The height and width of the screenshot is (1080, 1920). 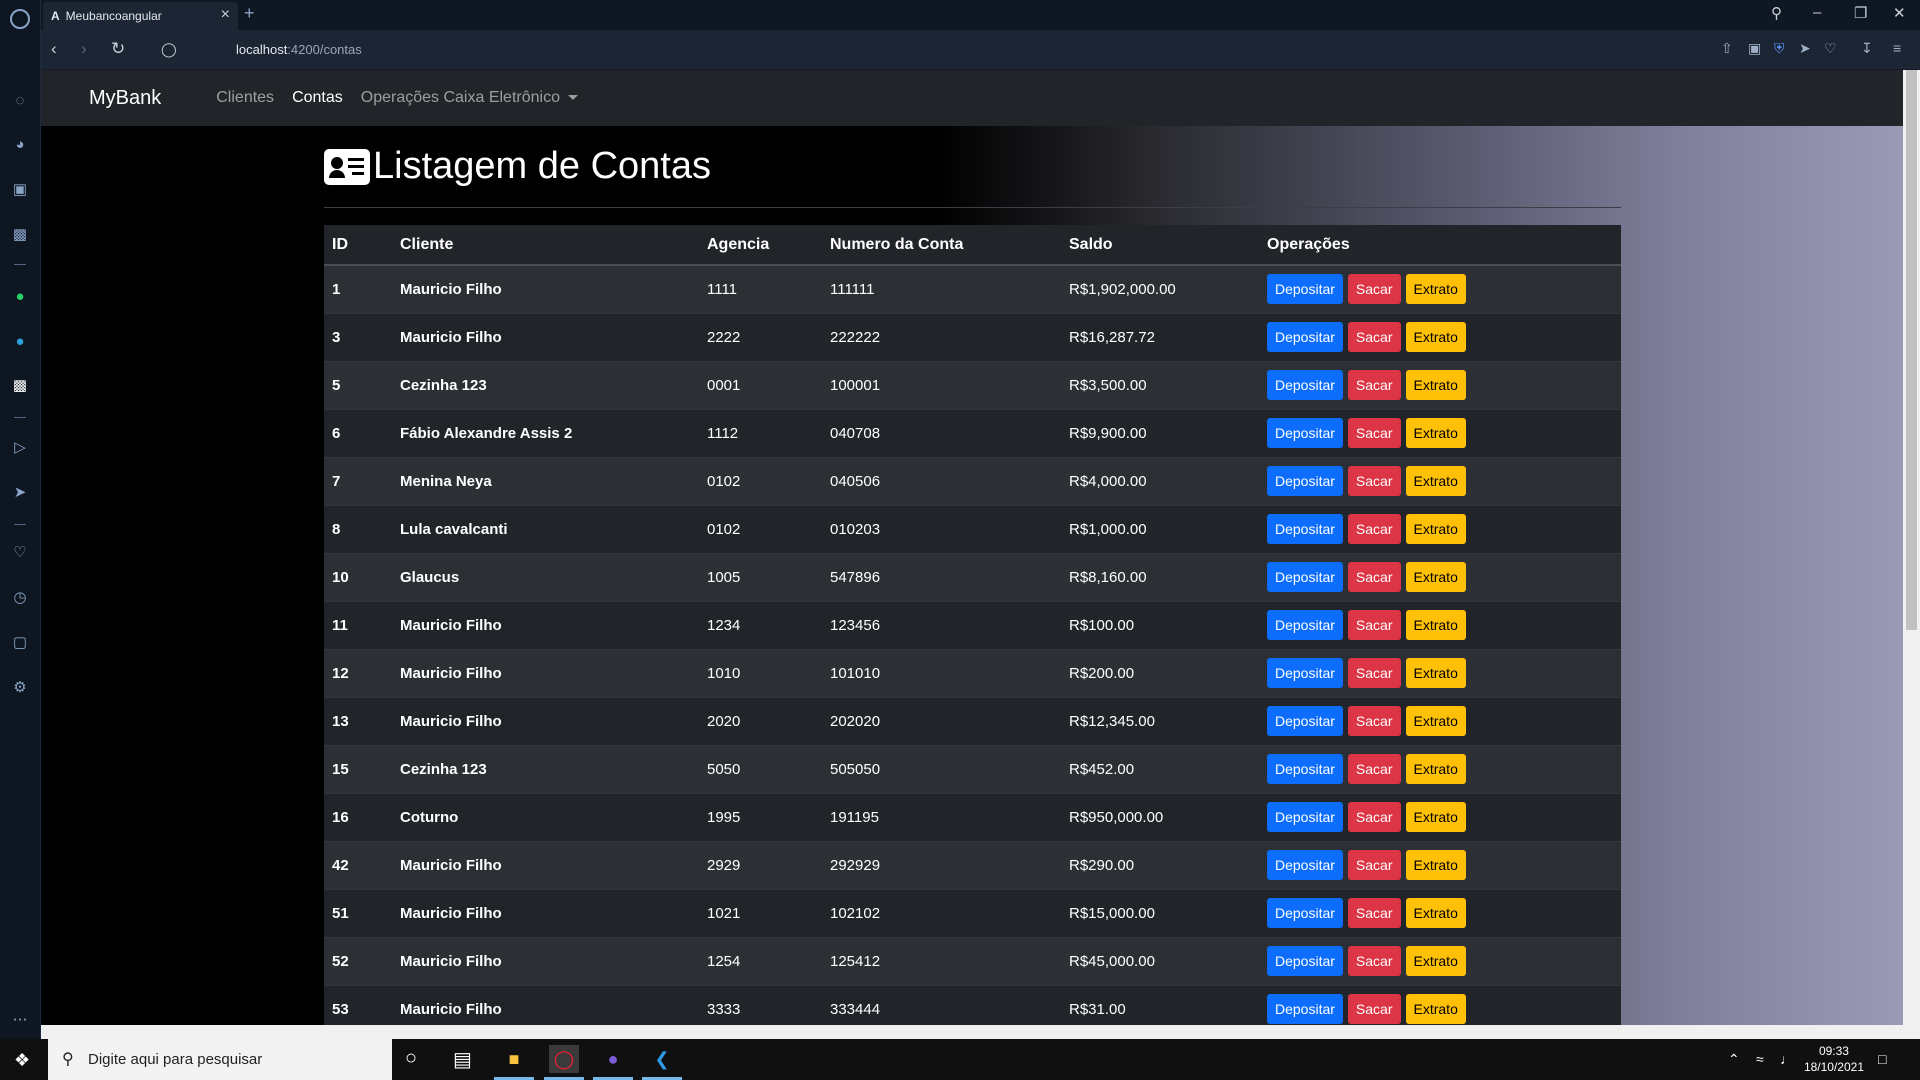 What do you see at coordinates (140, 16) in the screenshot?
I see `browser-tab: A Meubancoangular ×` at bounding box center [140, 16].